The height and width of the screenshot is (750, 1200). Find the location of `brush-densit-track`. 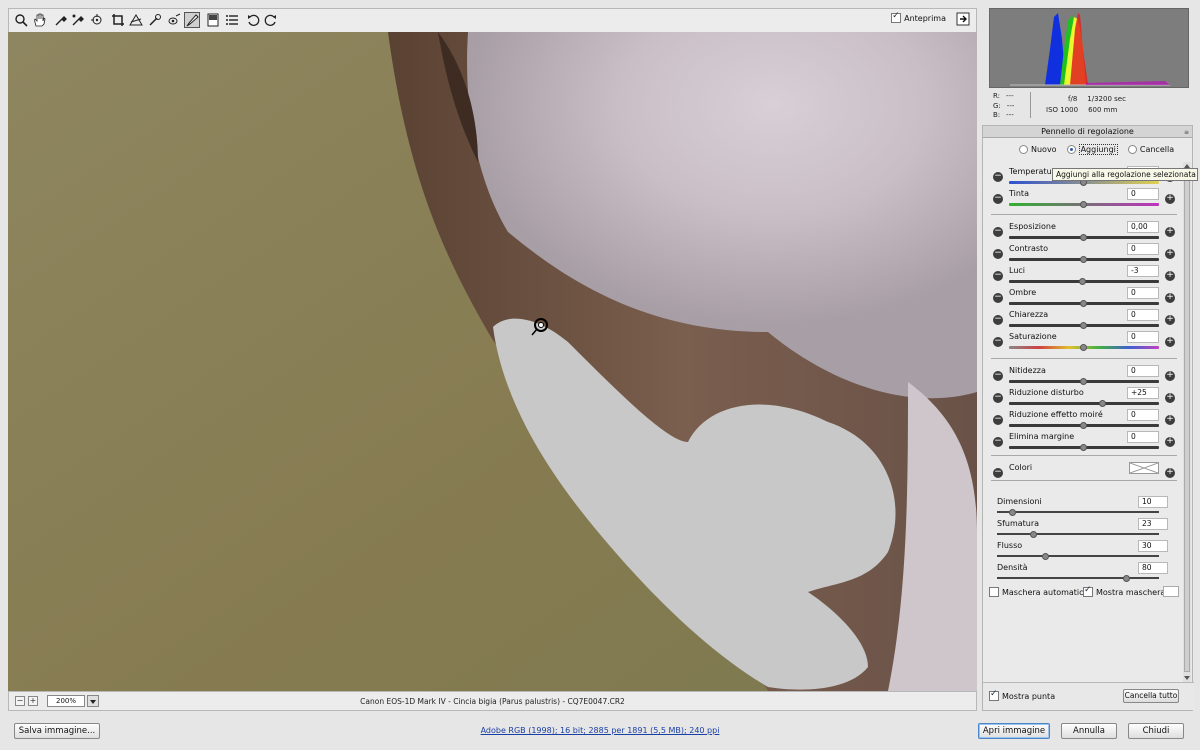

brush-densit-track is located at coordinates (1078, 578).